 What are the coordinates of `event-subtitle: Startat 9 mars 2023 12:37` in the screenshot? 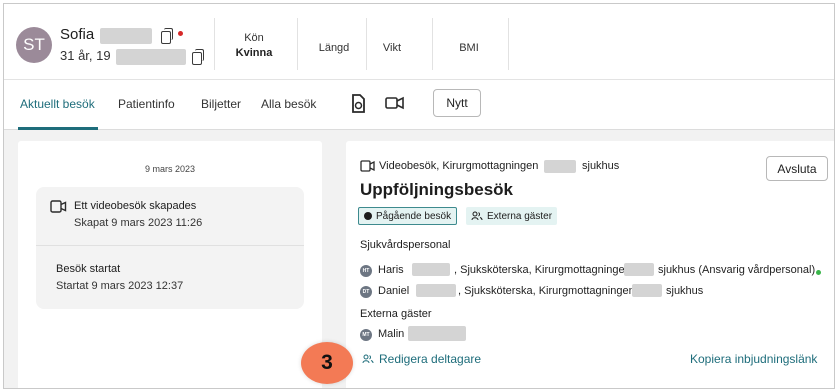 It's located at (120, 286).